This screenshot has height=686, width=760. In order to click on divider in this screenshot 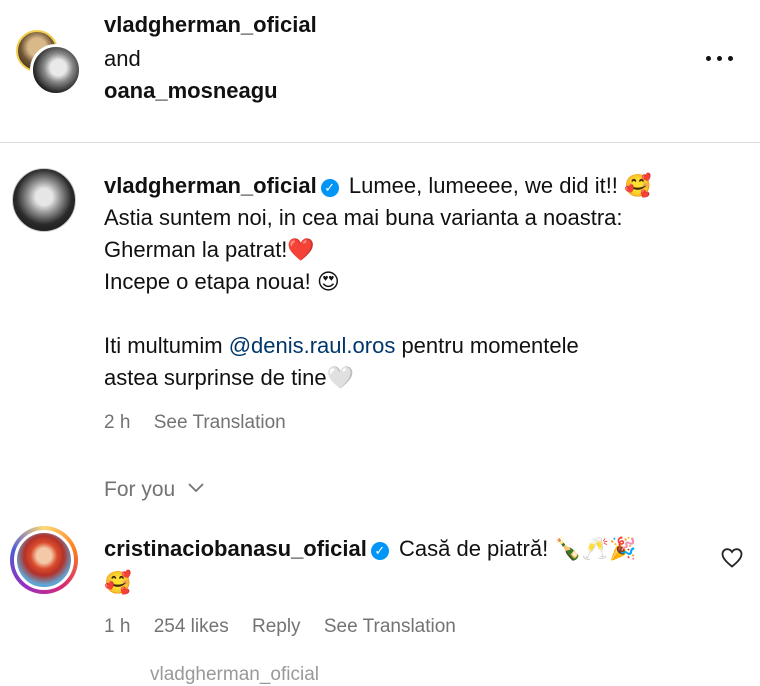, I will do `click(380, 142)`.